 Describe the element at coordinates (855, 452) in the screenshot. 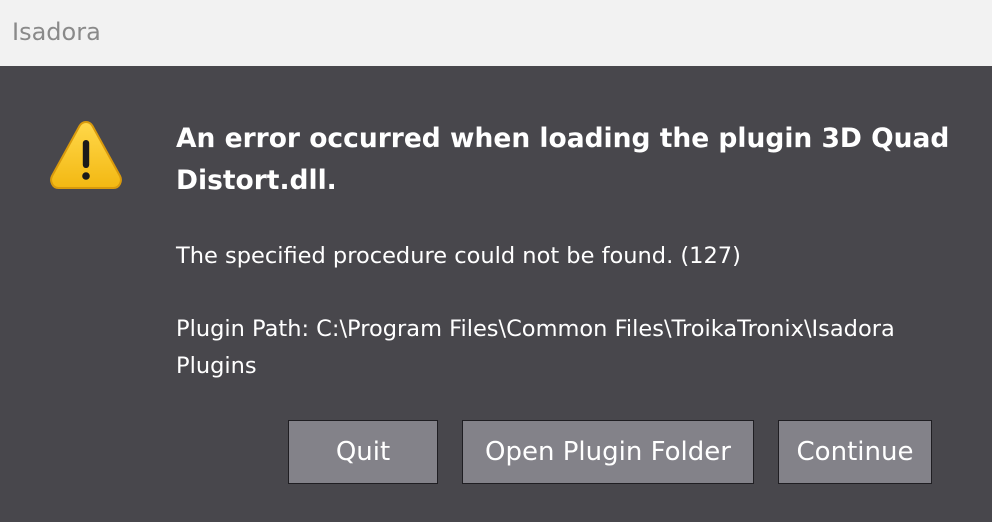

I see `continue-button: Continue` at that location.